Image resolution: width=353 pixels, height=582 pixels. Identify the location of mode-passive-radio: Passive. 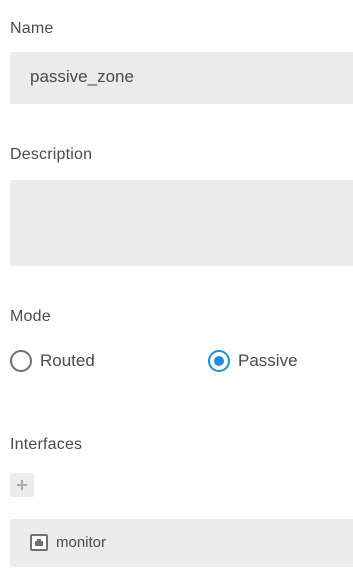
(253, 361).